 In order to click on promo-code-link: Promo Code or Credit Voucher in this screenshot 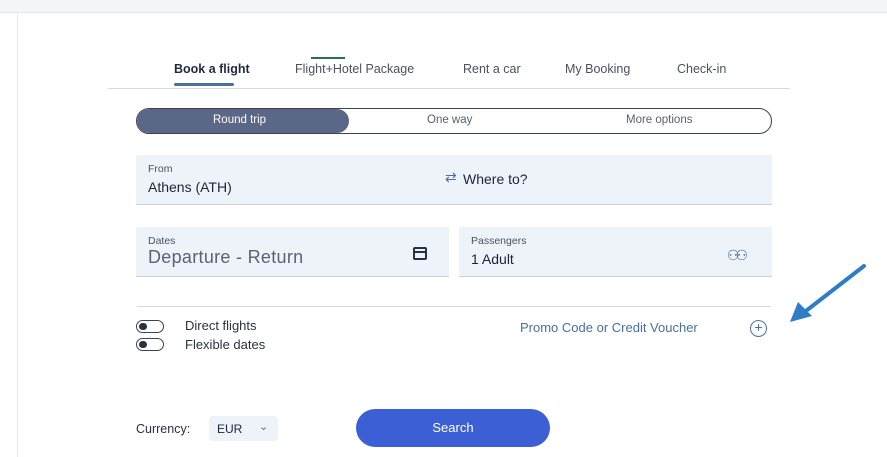, I will do `click(609, 327)`.